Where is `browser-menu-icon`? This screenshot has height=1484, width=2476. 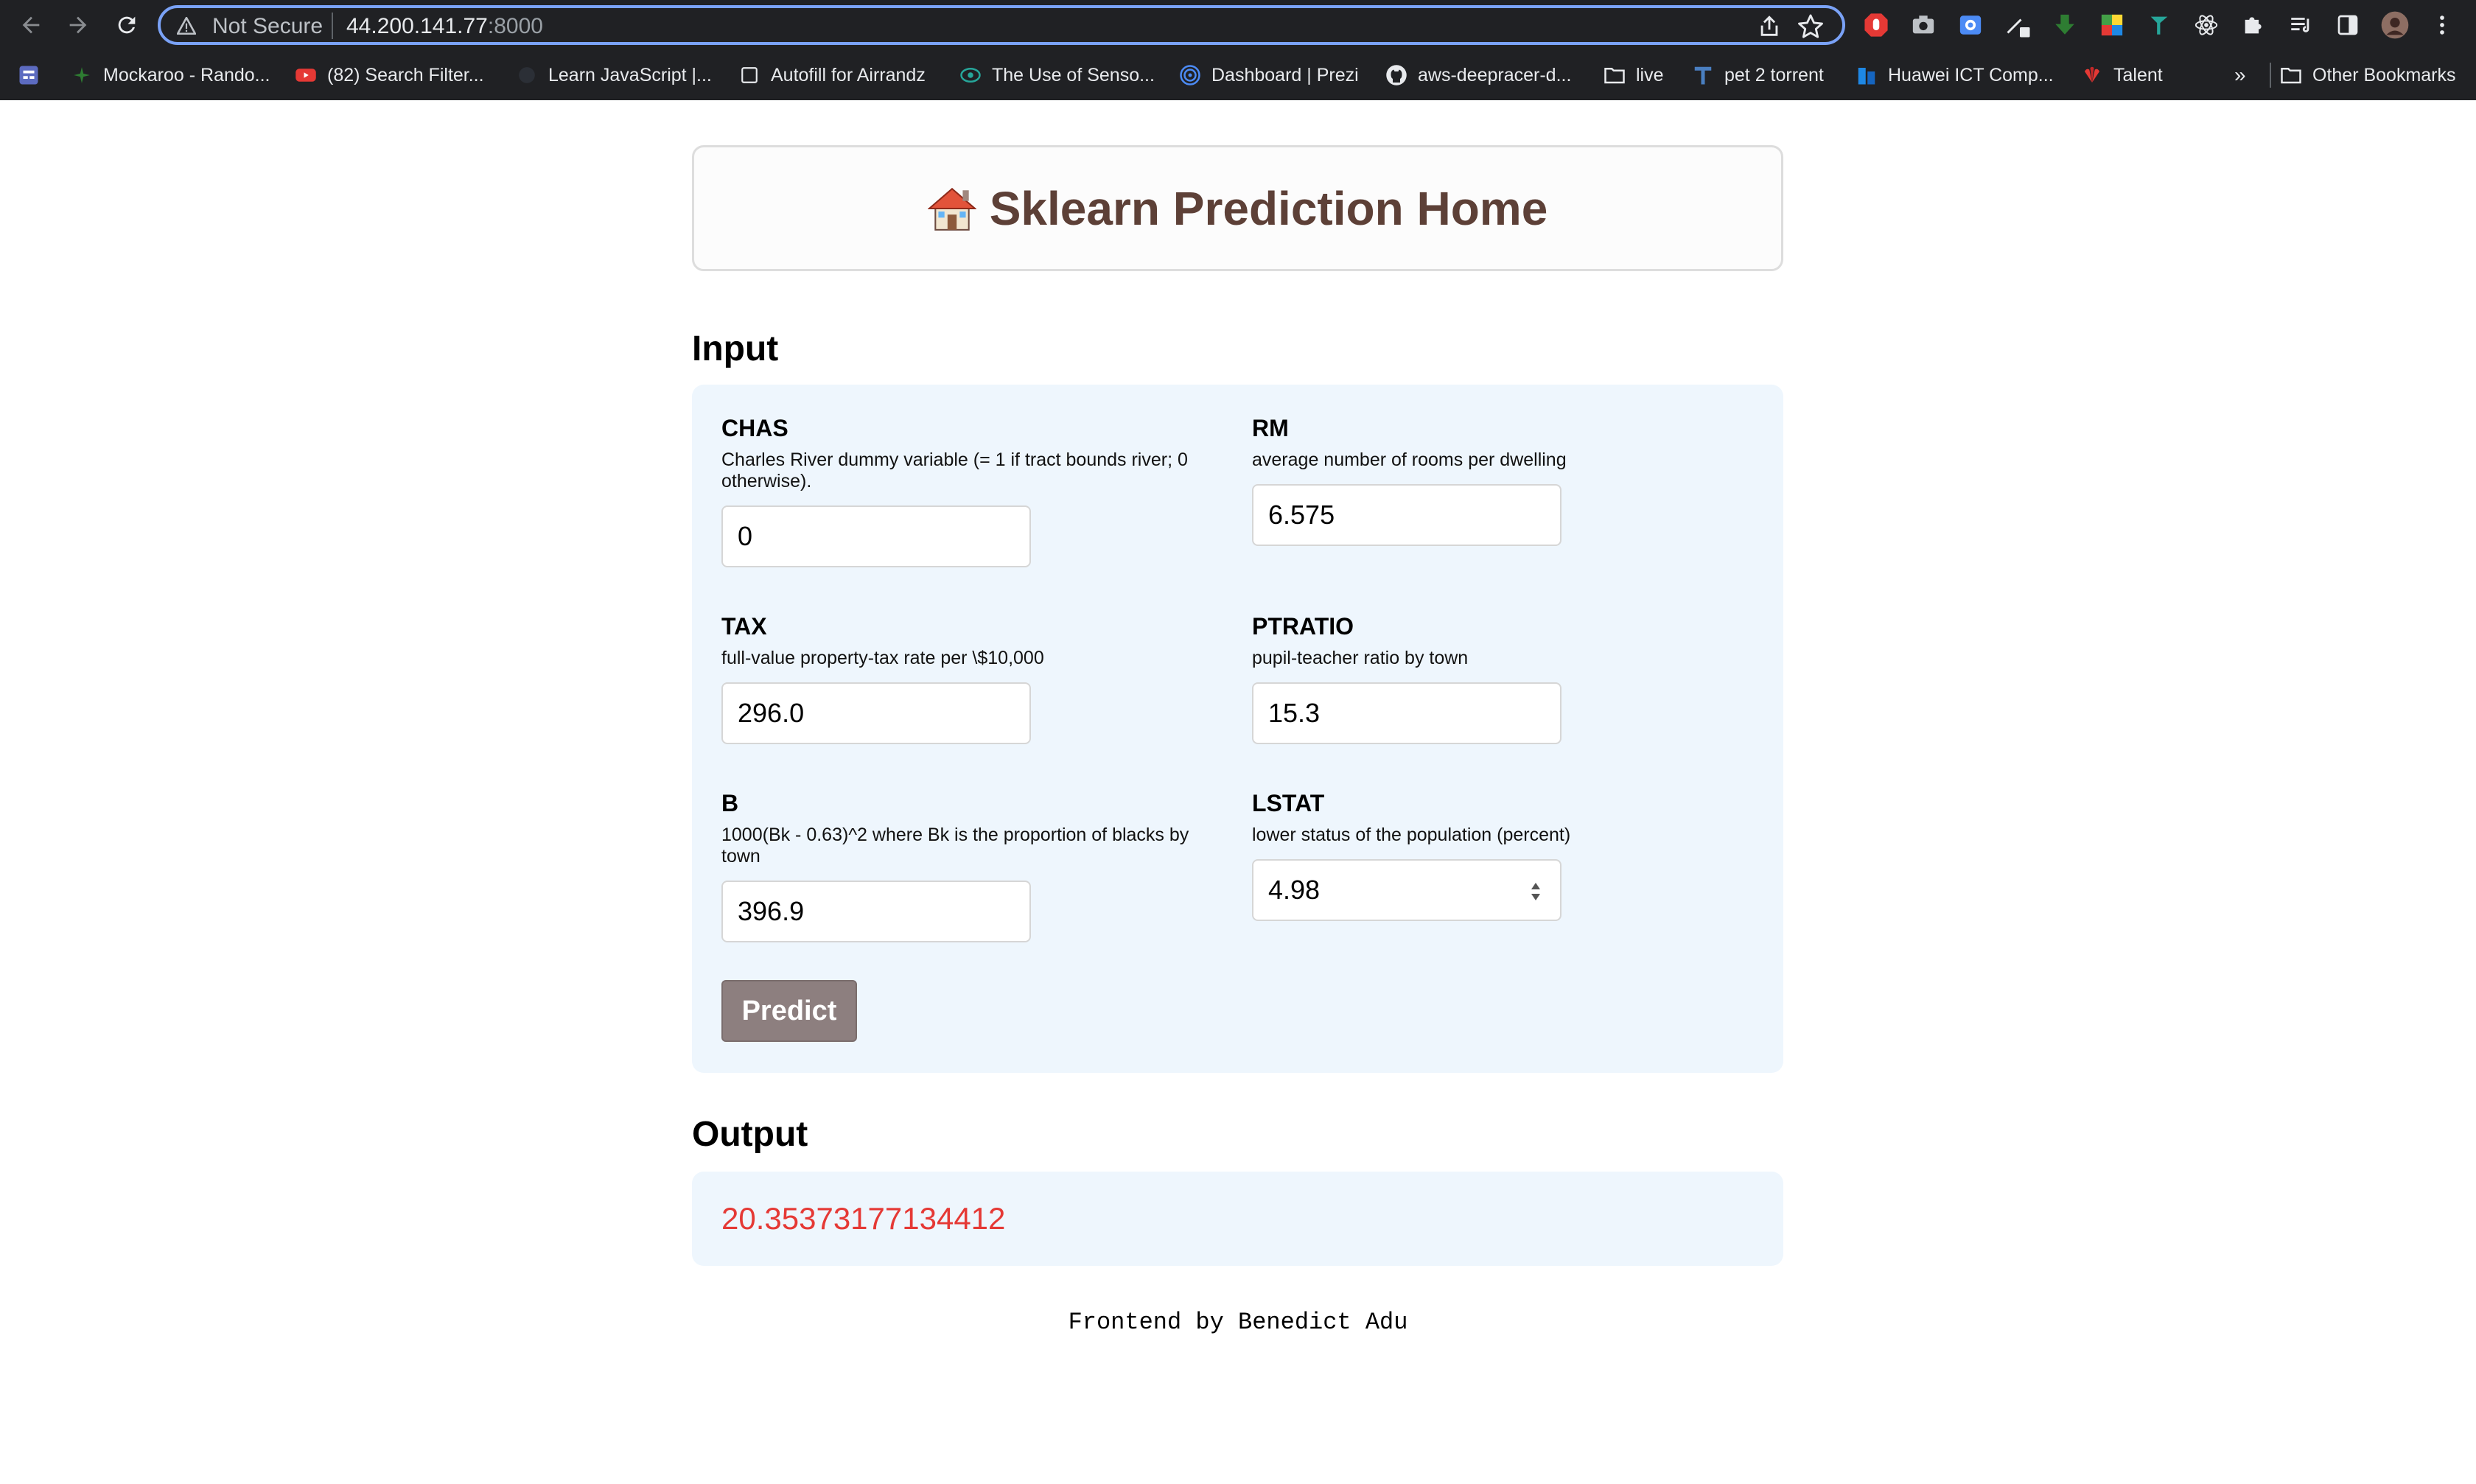 browser-menu-icon is located at coordinates (2442, 25).